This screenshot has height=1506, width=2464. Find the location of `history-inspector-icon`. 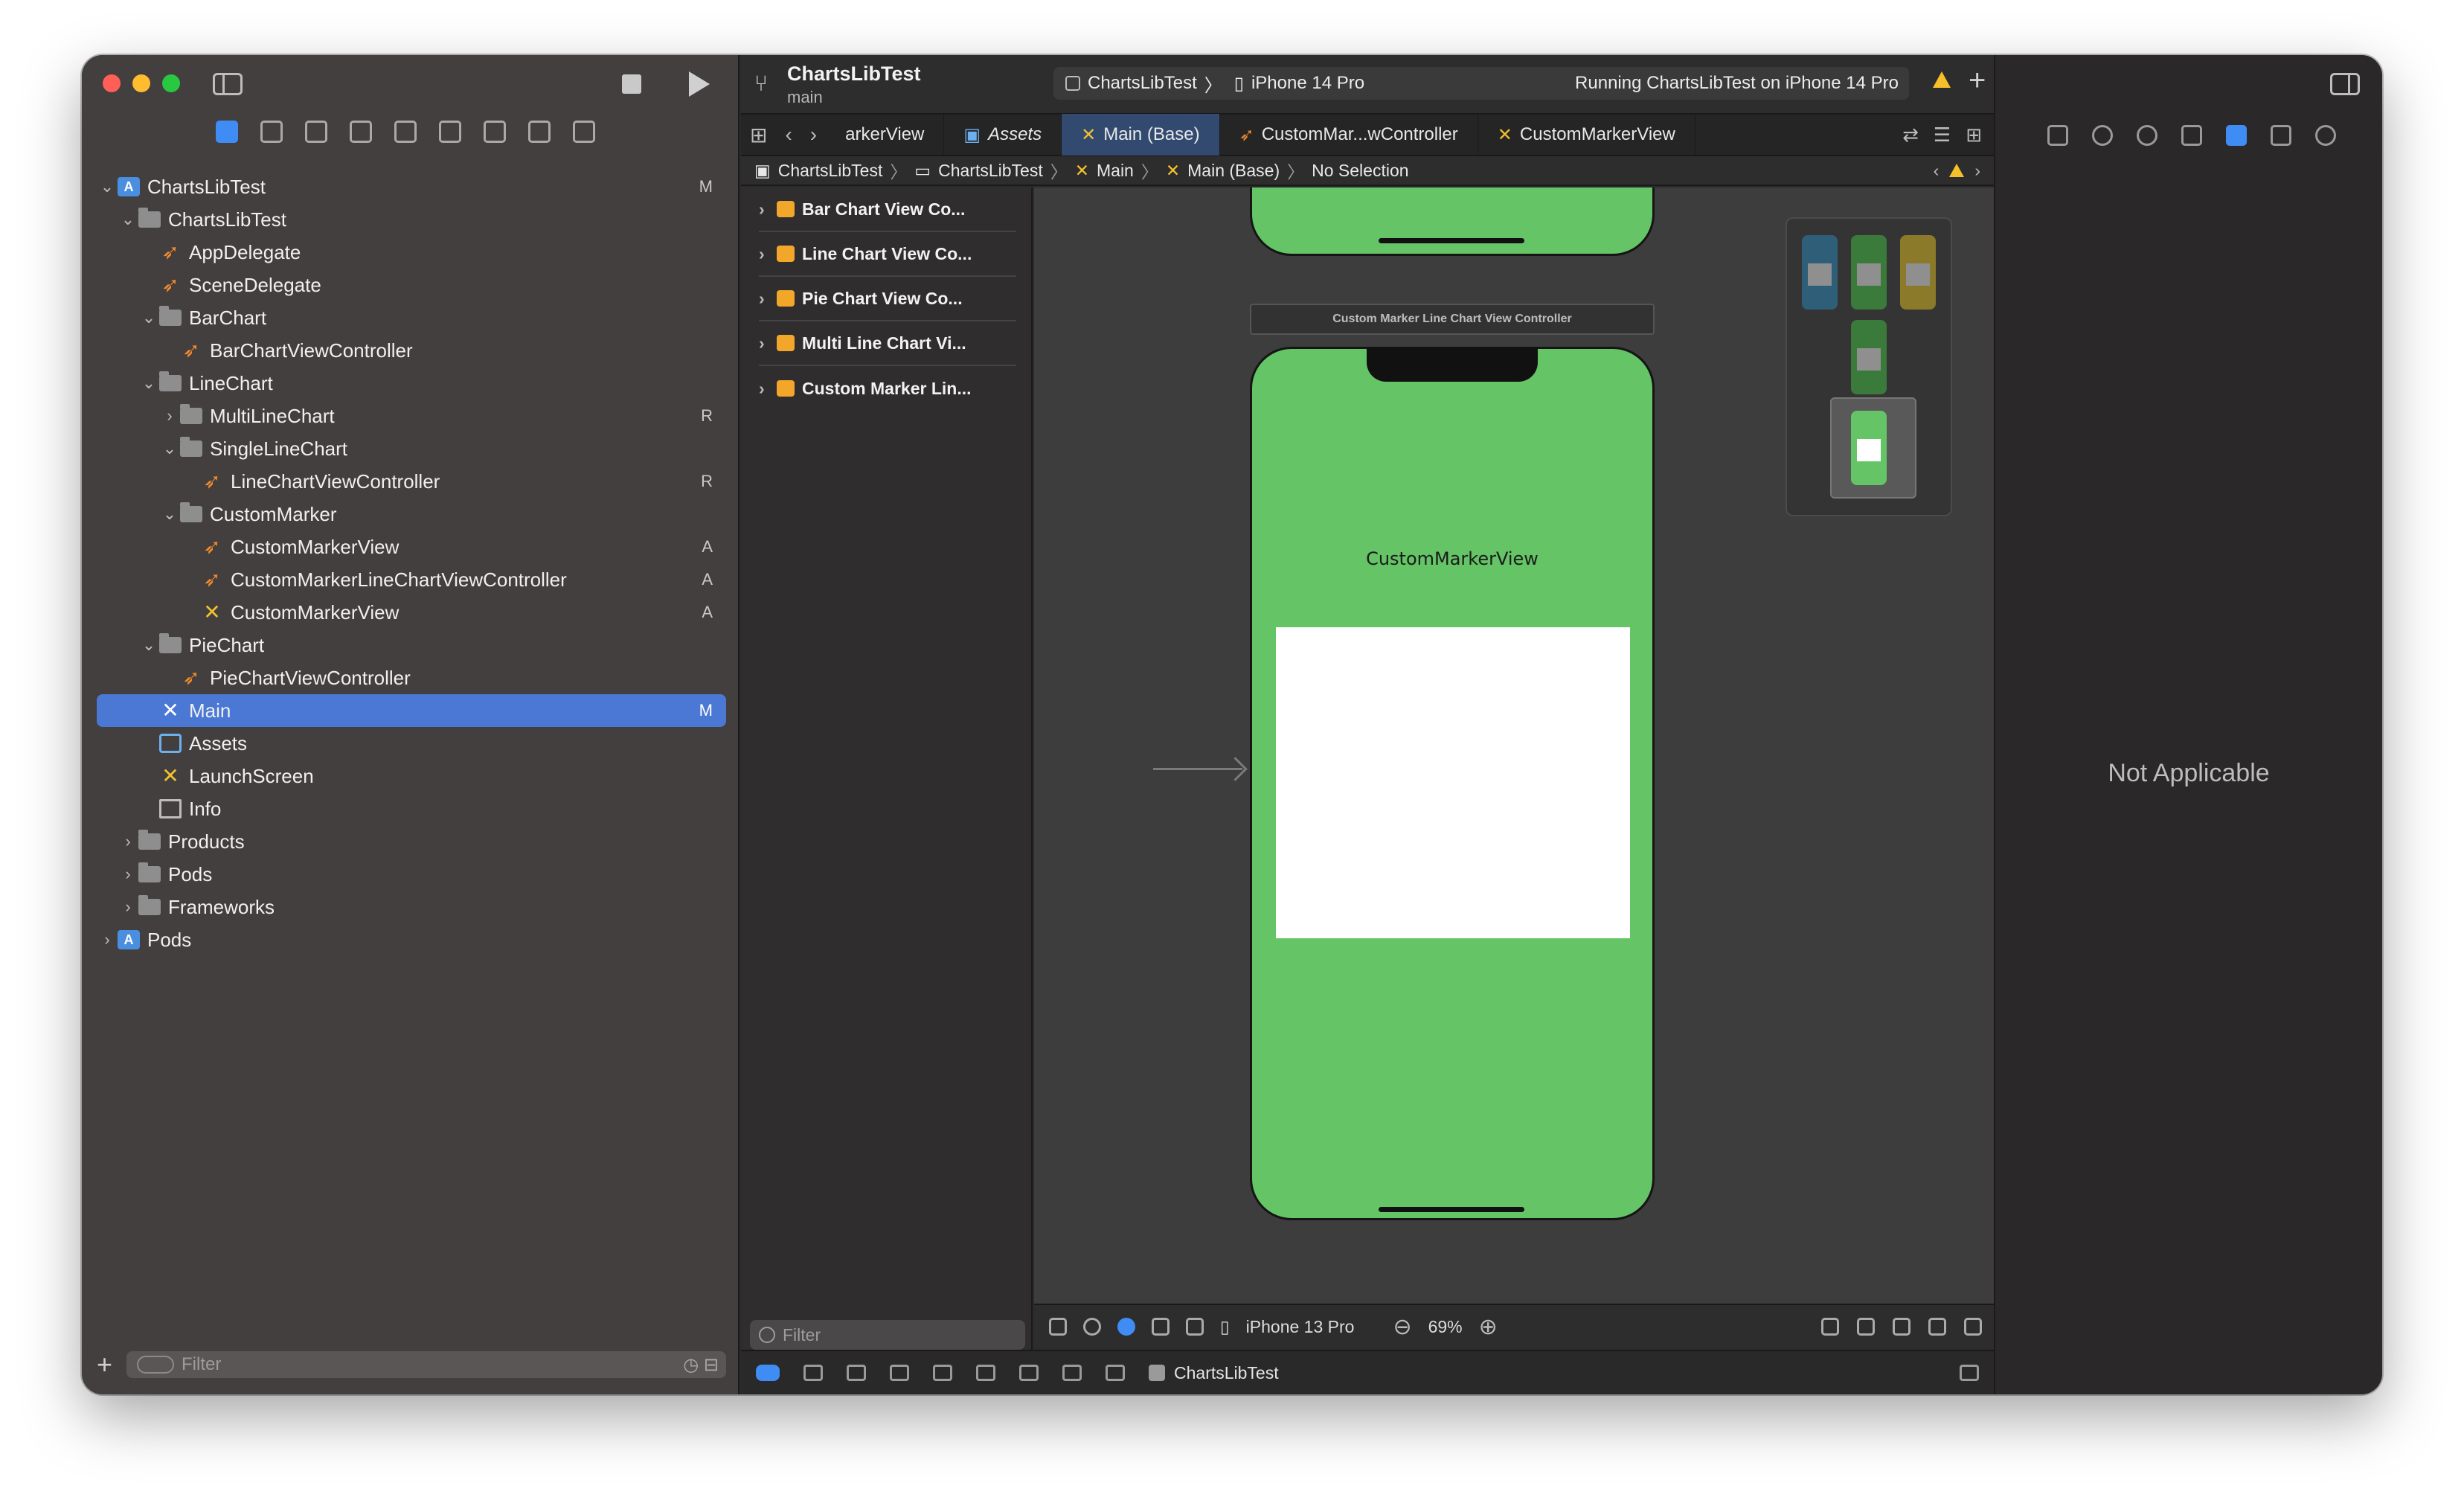

history-inspector-icon is located at coordinates (2102, 135).